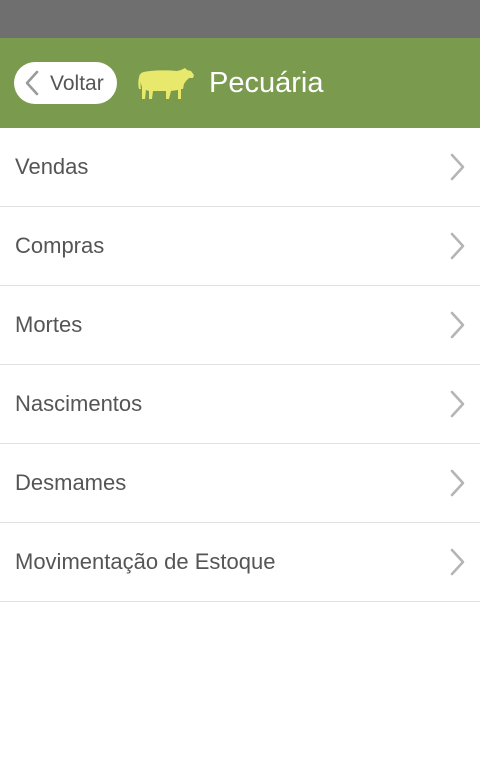 The height and width of the screenshot is (782, 480). Describe the element at coordinates (60, 245) in the screenshot. I see `menu-item-label: Compras` at that location.